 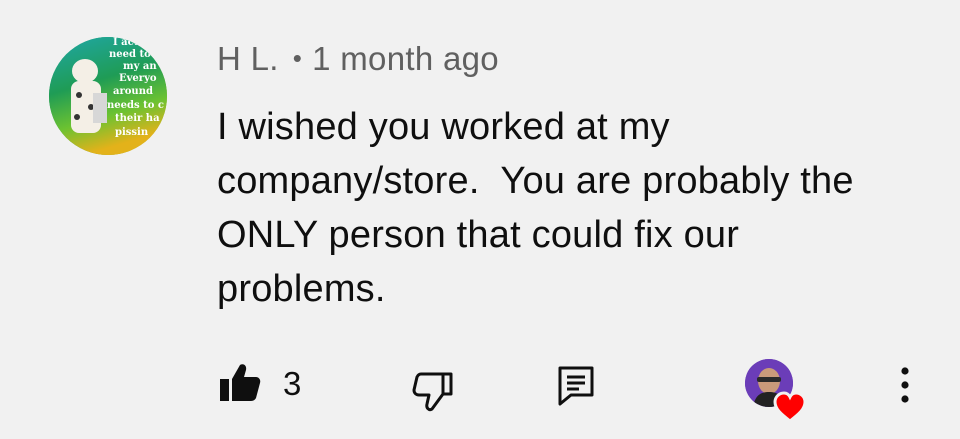 What do you see at coordinates (130, 54) in the screenshot?
I see `avatar-text-2: need to` at bounding box center [130, 54].